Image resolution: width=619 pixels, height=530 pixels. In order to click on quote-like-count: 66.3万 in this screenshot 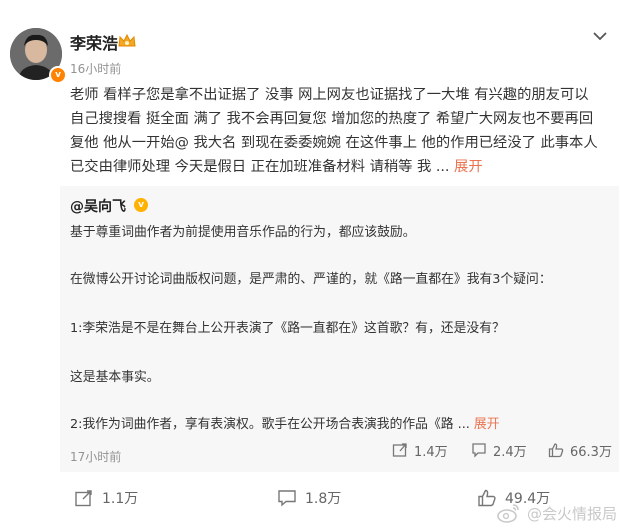, I will do `click(591, 452)`.